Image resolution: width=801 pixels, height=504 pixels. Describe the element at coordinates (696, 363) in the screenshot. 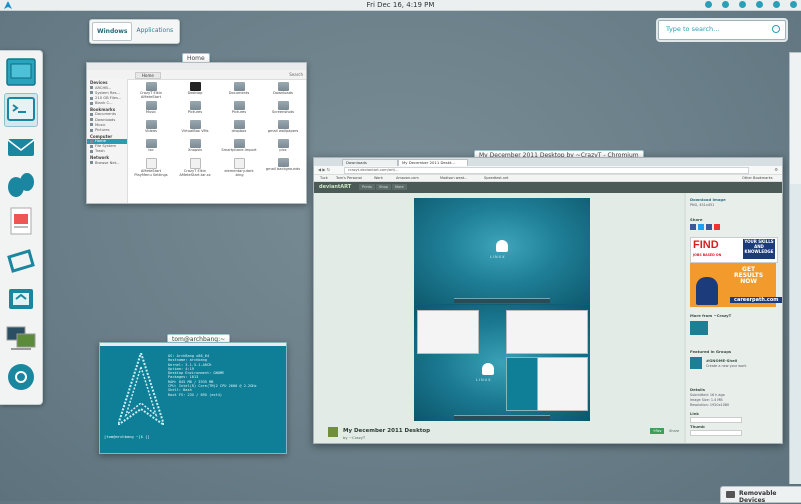

I see `group-thumbnail` at that location.